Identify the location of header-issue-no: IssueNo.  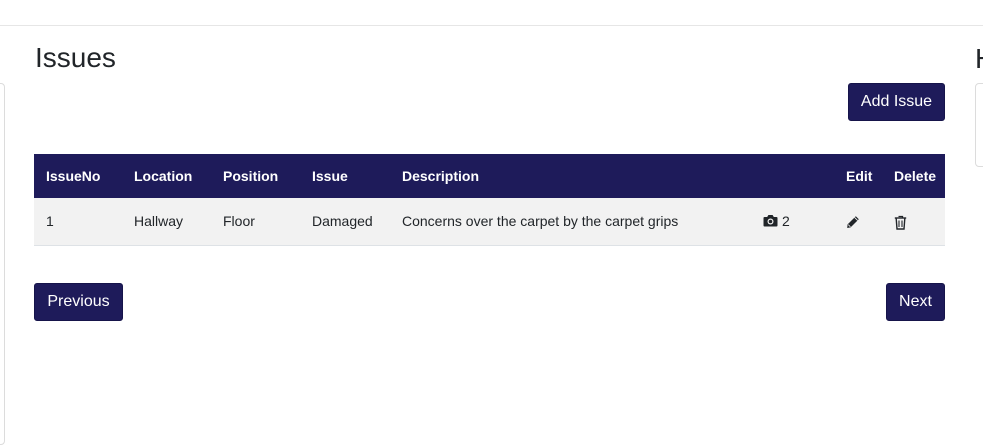
(78, 176).